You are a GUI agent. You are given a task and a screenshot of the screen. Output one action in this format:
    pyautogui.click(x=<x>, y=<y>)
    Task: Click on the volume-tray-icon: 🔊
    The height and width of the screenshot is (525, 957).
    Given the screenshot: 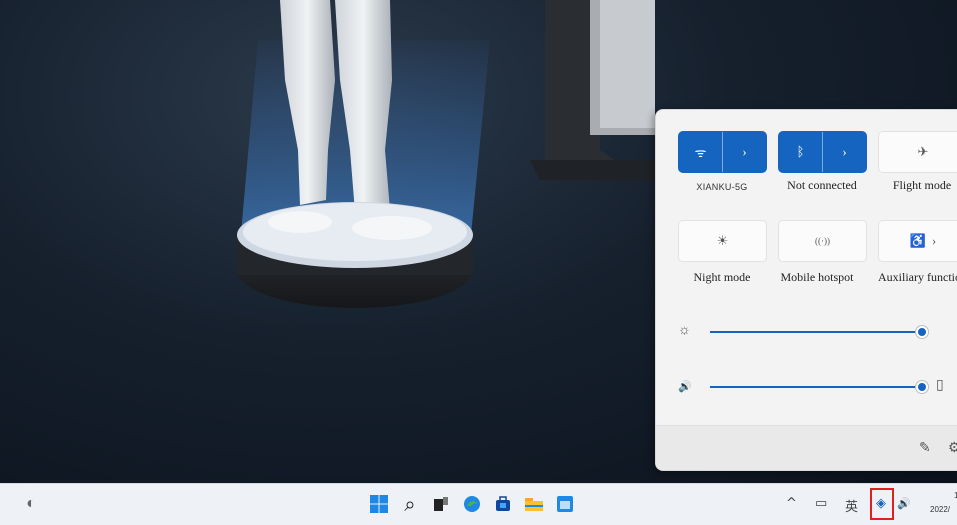 What is the action you would take?
    pyautogui.click(x=904, y=503)
    